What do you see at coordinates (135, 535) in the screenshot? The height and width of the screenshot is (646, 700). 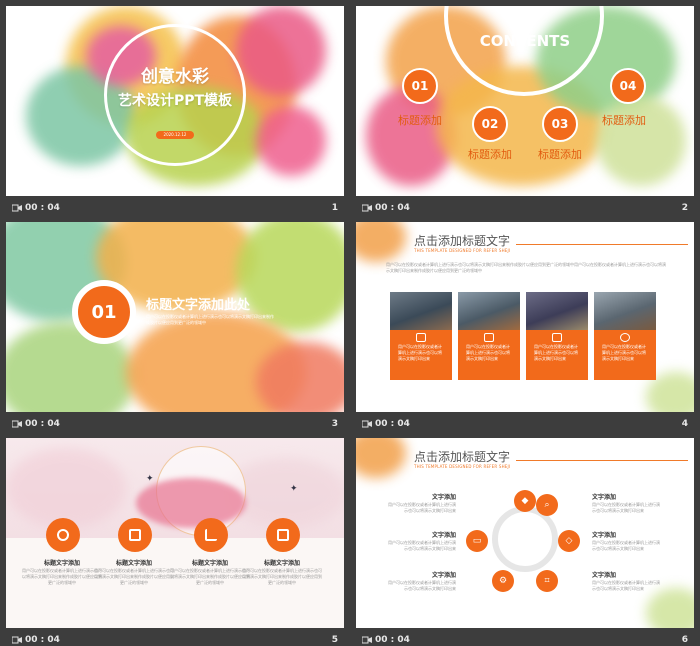 I see `feature-2-circle` at bounding box center [135, 535].